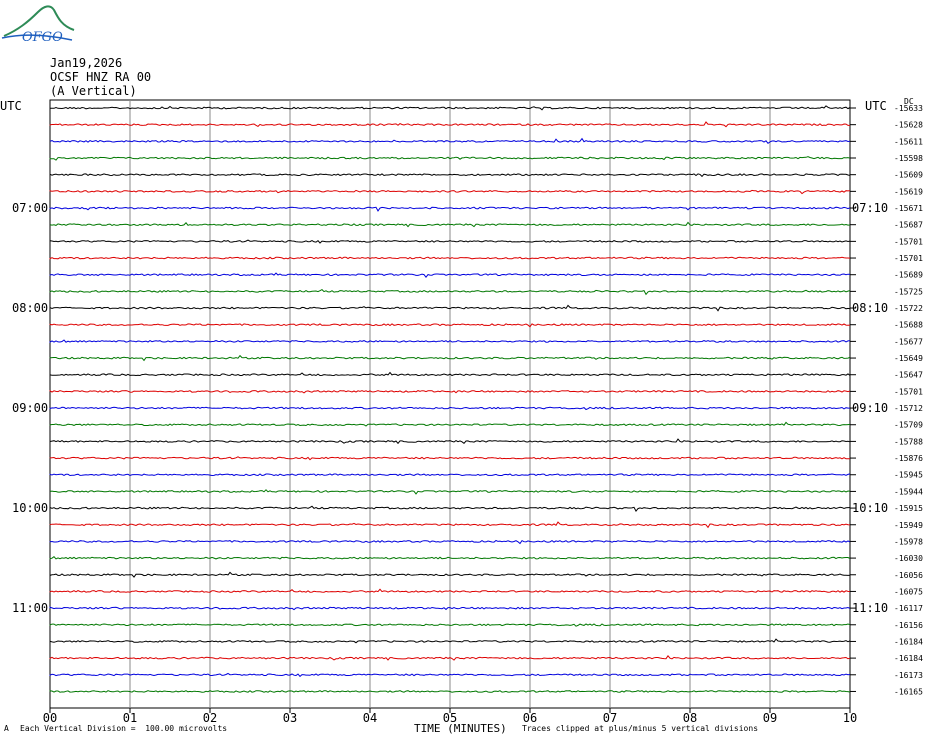  Describe the element at coordinates (210, 718) in the screenshot. I see `x-tick-label: 02` at that location.